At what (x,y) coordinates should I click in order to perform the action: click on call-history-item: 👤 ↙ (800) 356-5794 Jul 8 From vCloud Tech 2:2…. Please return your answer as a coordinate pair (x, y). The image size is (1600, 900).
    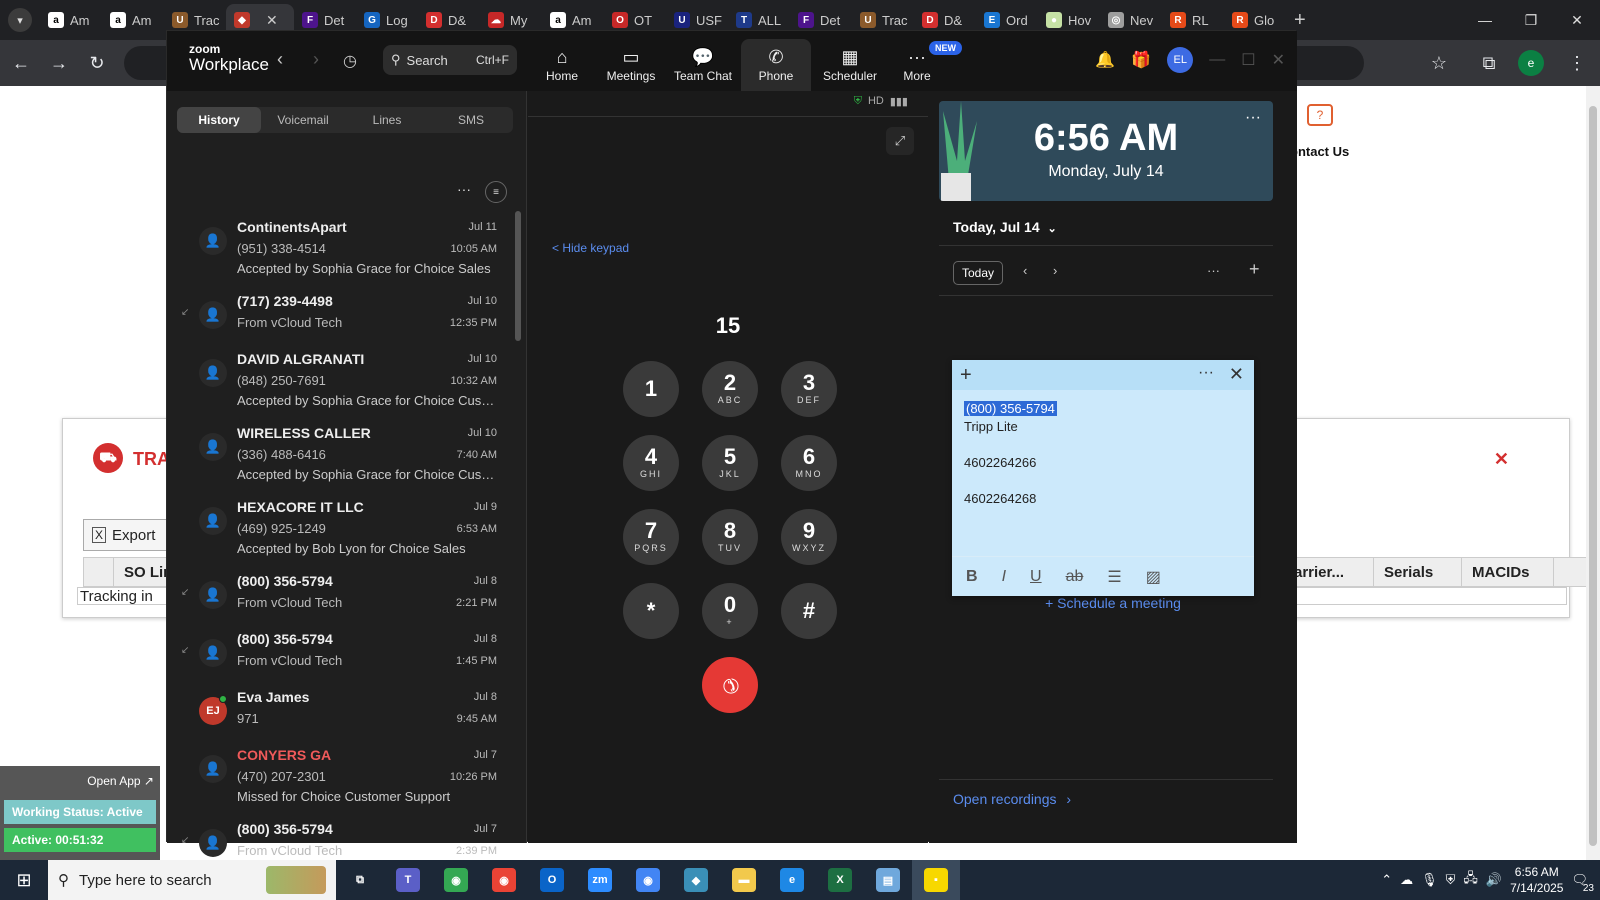
    Looking at the image, I should click on (339, 594).